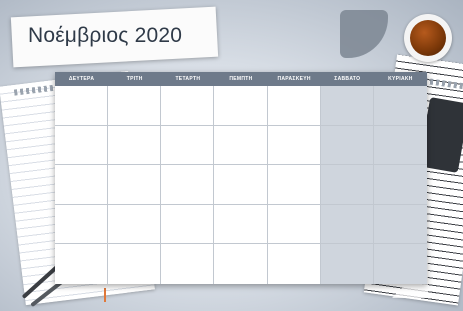 Image resolution: width=463 pixels, height=311 pixels. I want to click on weekday-monday: ΔΕΥΤΕΡΑ, so click(81, 79).